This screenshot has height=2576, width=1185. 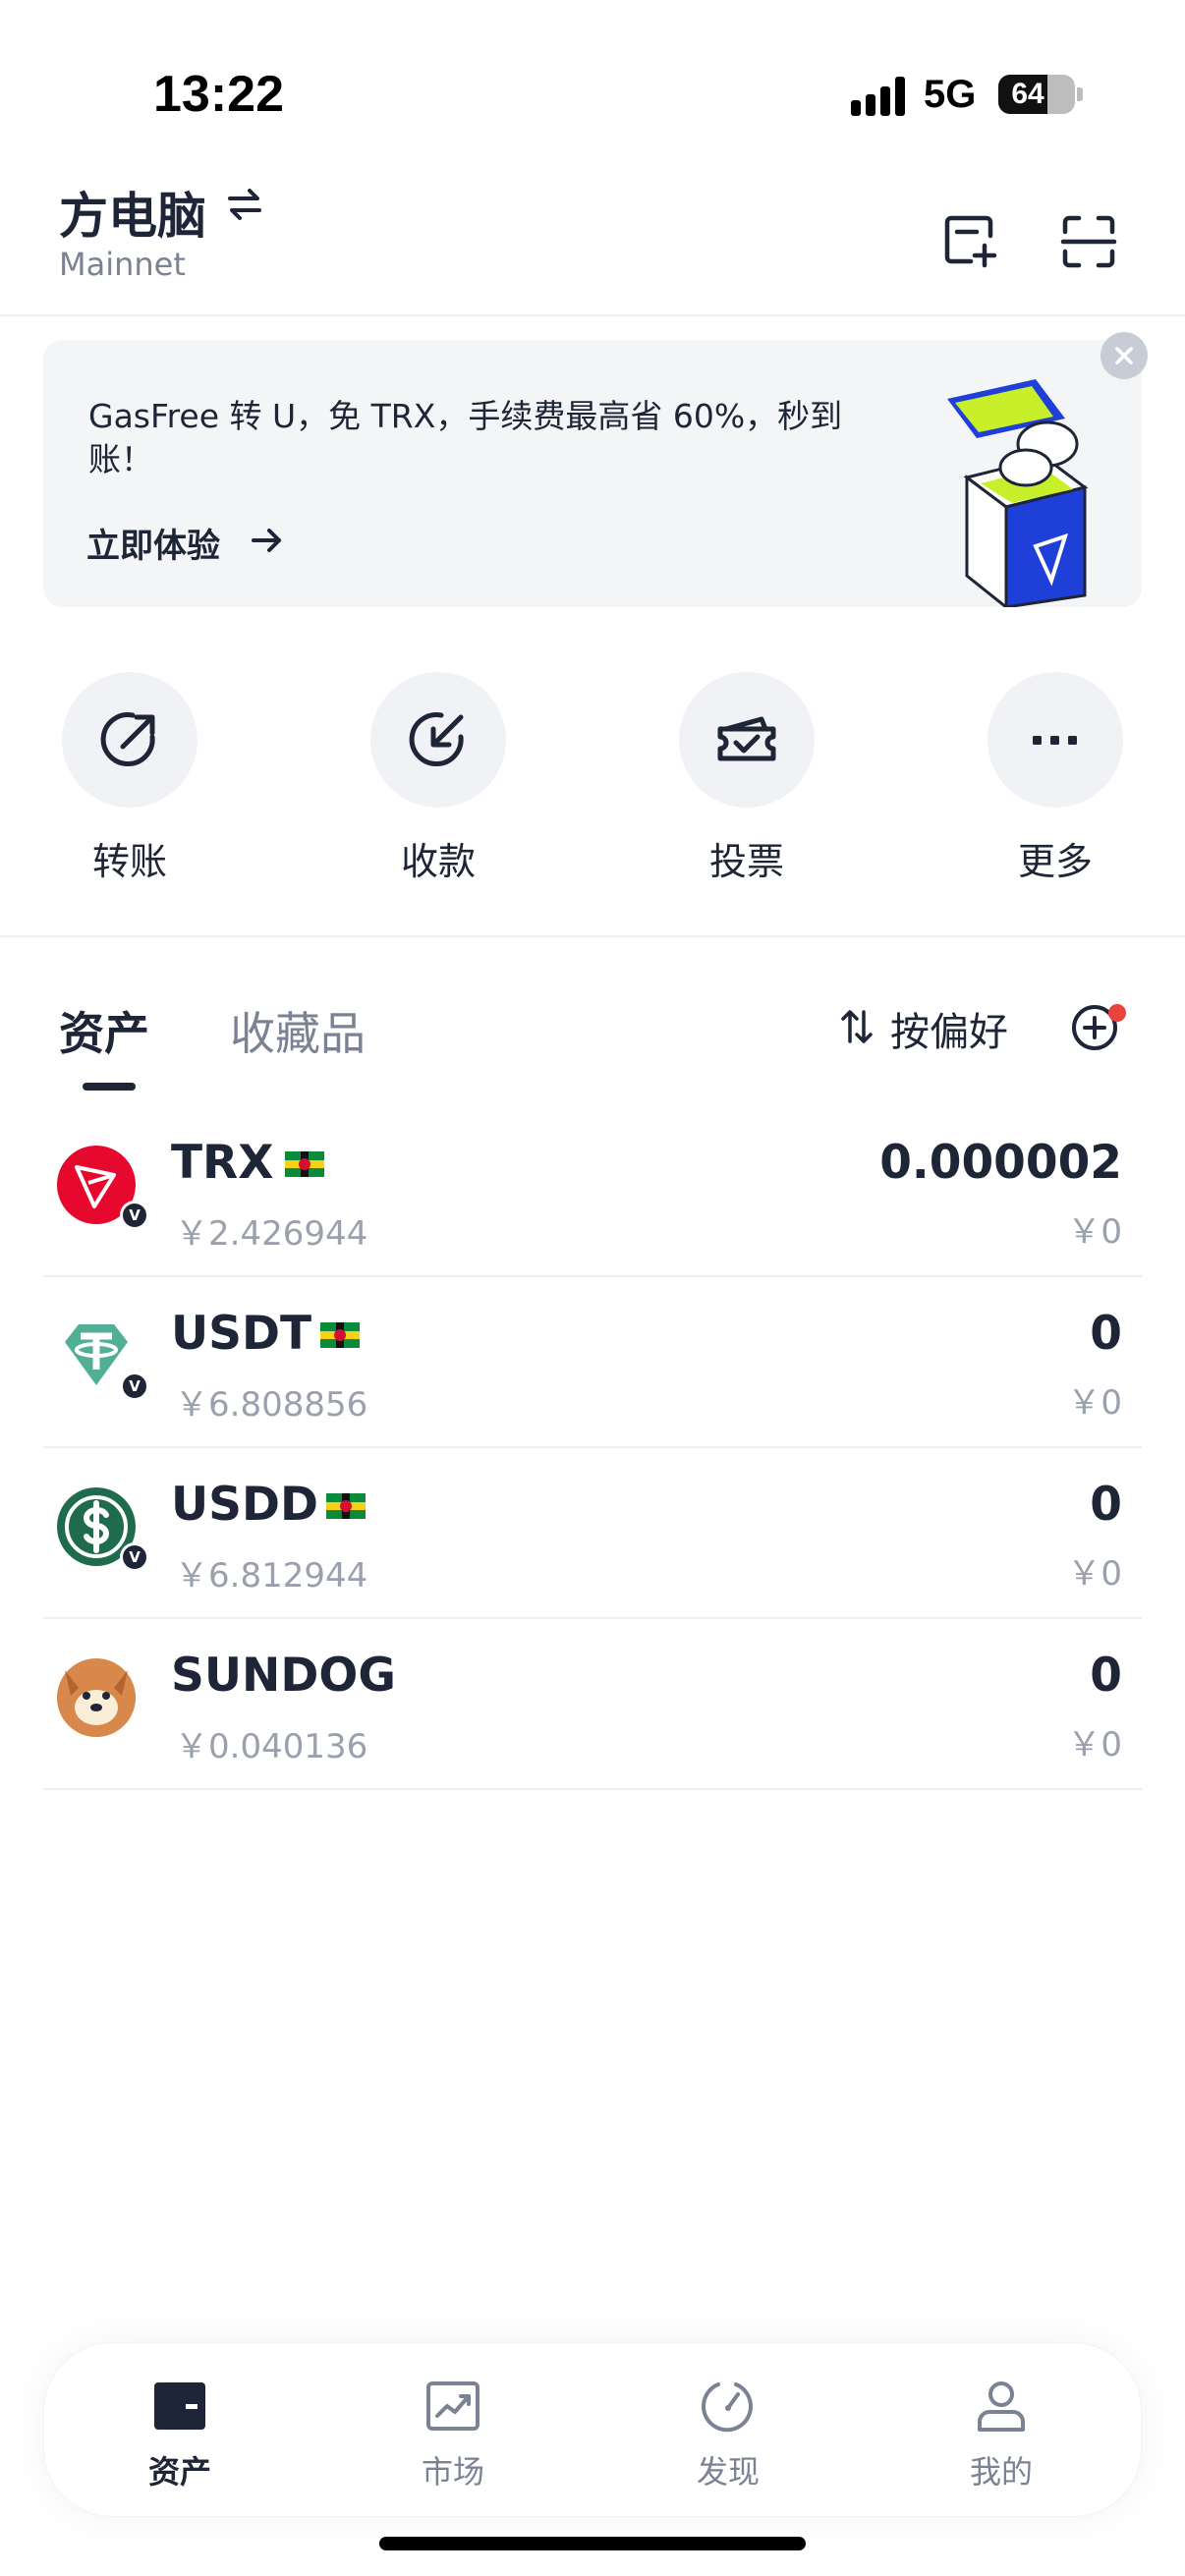 I want to click on token-row-usdt: V USDT ￥6.808856 0 ￥0, so click(x=592, y=1362).